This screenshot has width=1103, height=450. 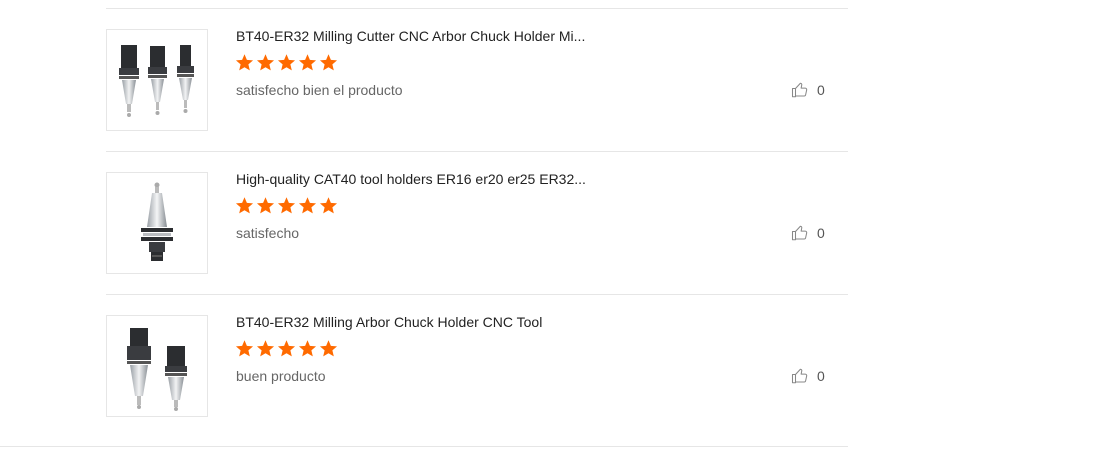 I want to click on single-tool-holder-image, so click(x=157, y=221).